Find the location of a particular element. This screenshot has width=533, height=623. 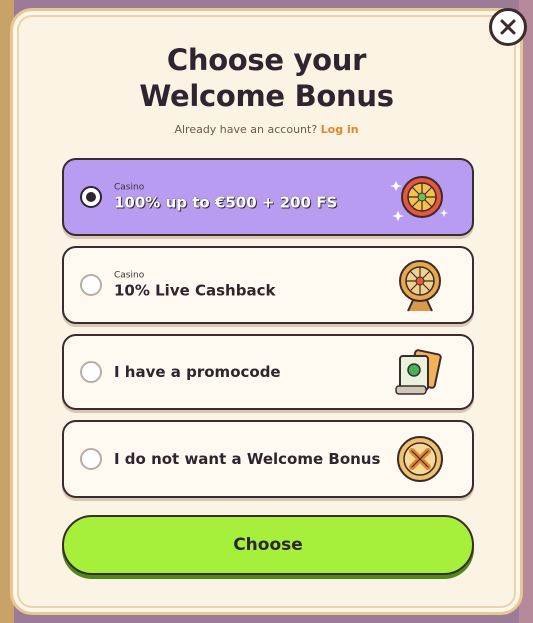

option-label: 100% up to €500 + 200 FS is located at coordinates (226, 202).